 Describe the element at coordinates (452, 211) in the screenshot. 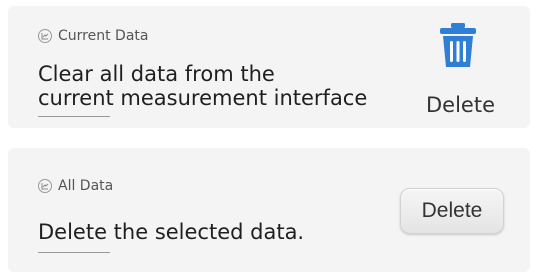

I see `delete-all-data-button: Delete` at that location.